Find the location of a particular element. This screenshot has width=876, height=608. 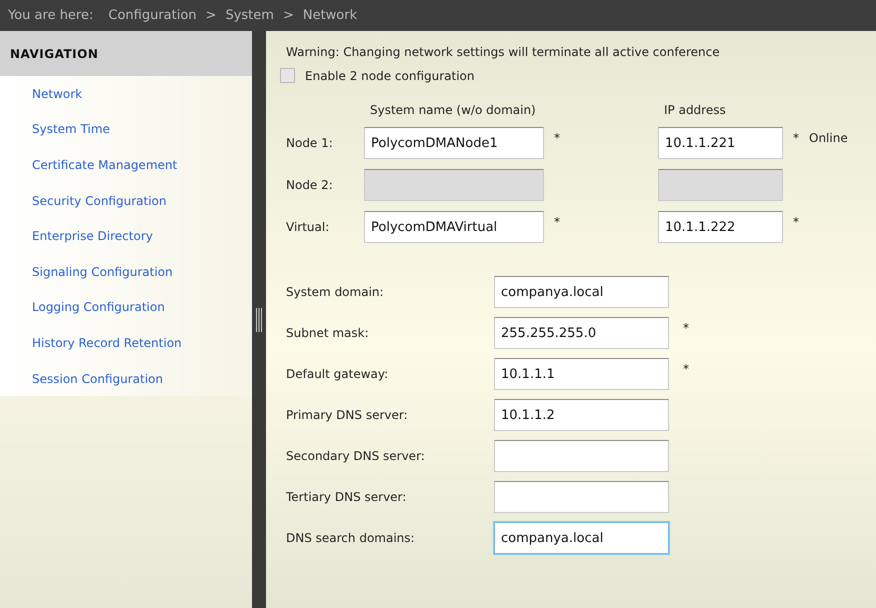

navigation-link: Certificate Management is located at coordinates (126, 165).